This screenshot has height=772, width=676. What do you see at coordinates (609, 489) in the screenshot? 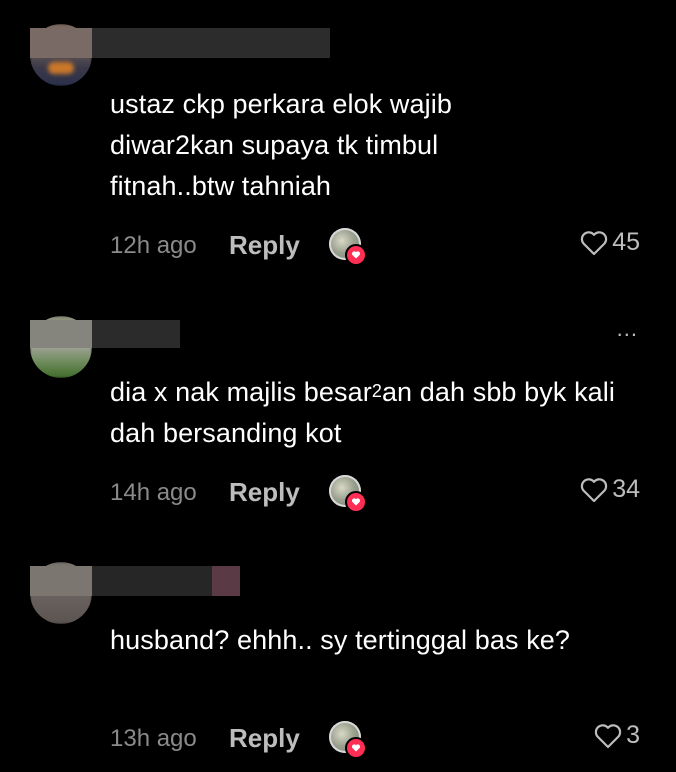
I see `like-button: 34` at bounding box center [609, 489].